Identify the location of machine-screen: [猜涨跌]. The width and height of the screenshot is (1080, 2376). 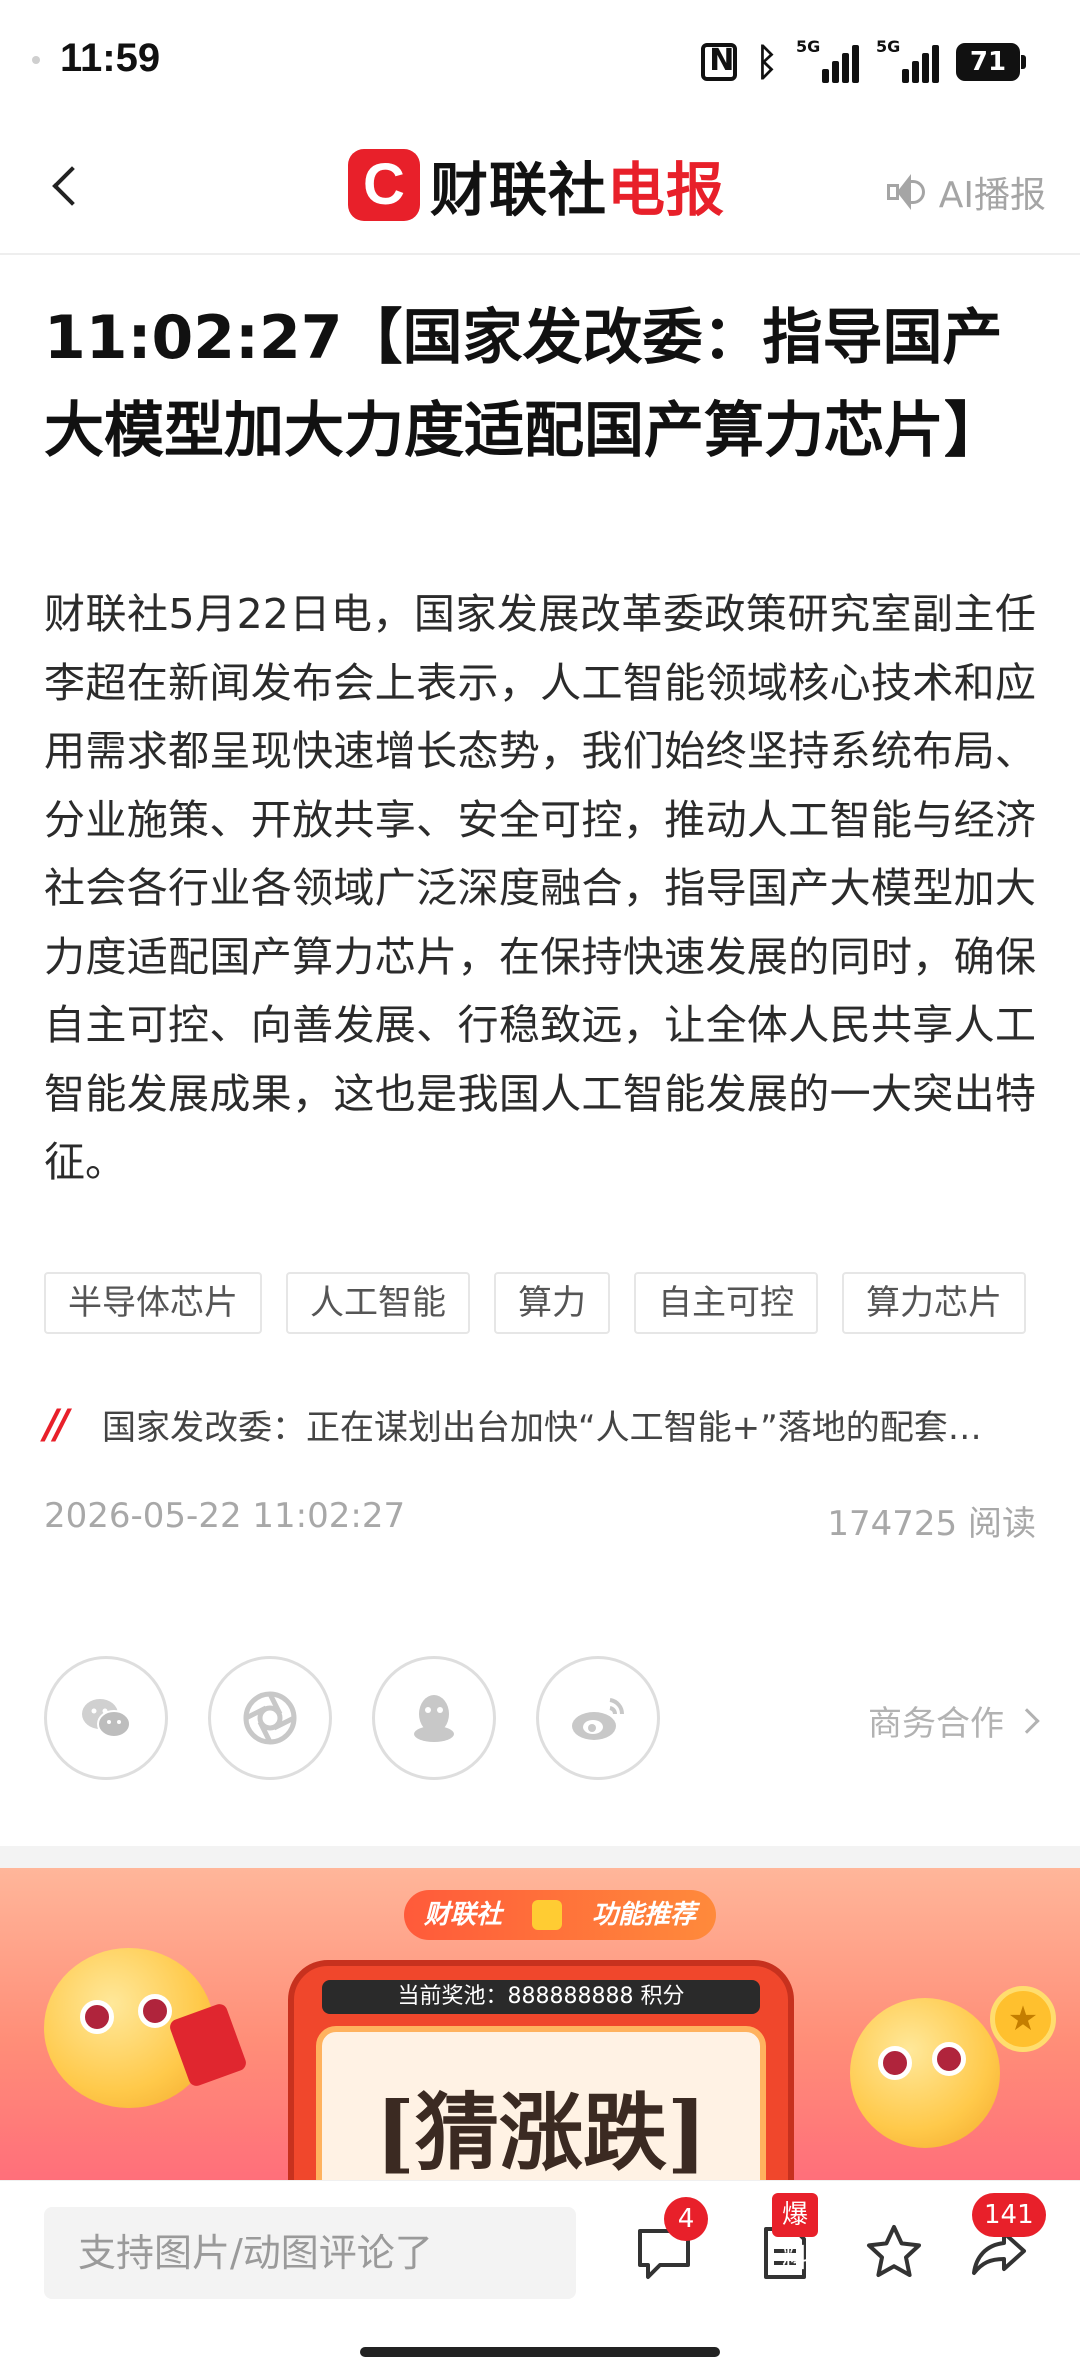
(541, 2103).